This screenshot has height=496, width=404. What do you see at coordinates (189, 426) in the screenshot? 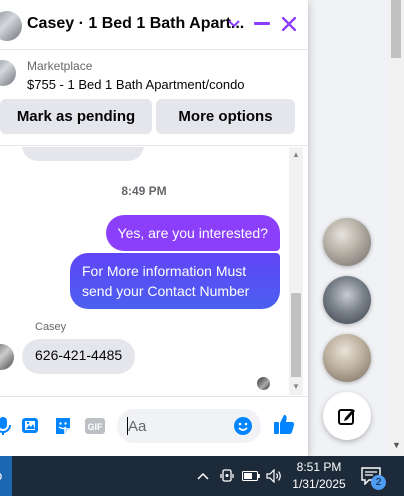
I see `message-input: Aa` at bounding box center [189, 426].